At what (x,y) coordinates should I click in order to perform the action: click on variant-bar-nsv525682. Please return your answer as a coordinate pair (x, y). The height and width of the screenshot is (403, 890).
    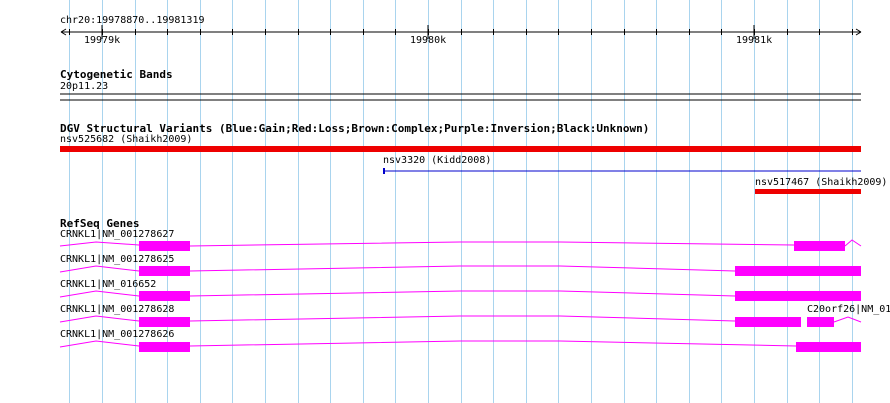
    Looking at the image, I should click on (460, 149).